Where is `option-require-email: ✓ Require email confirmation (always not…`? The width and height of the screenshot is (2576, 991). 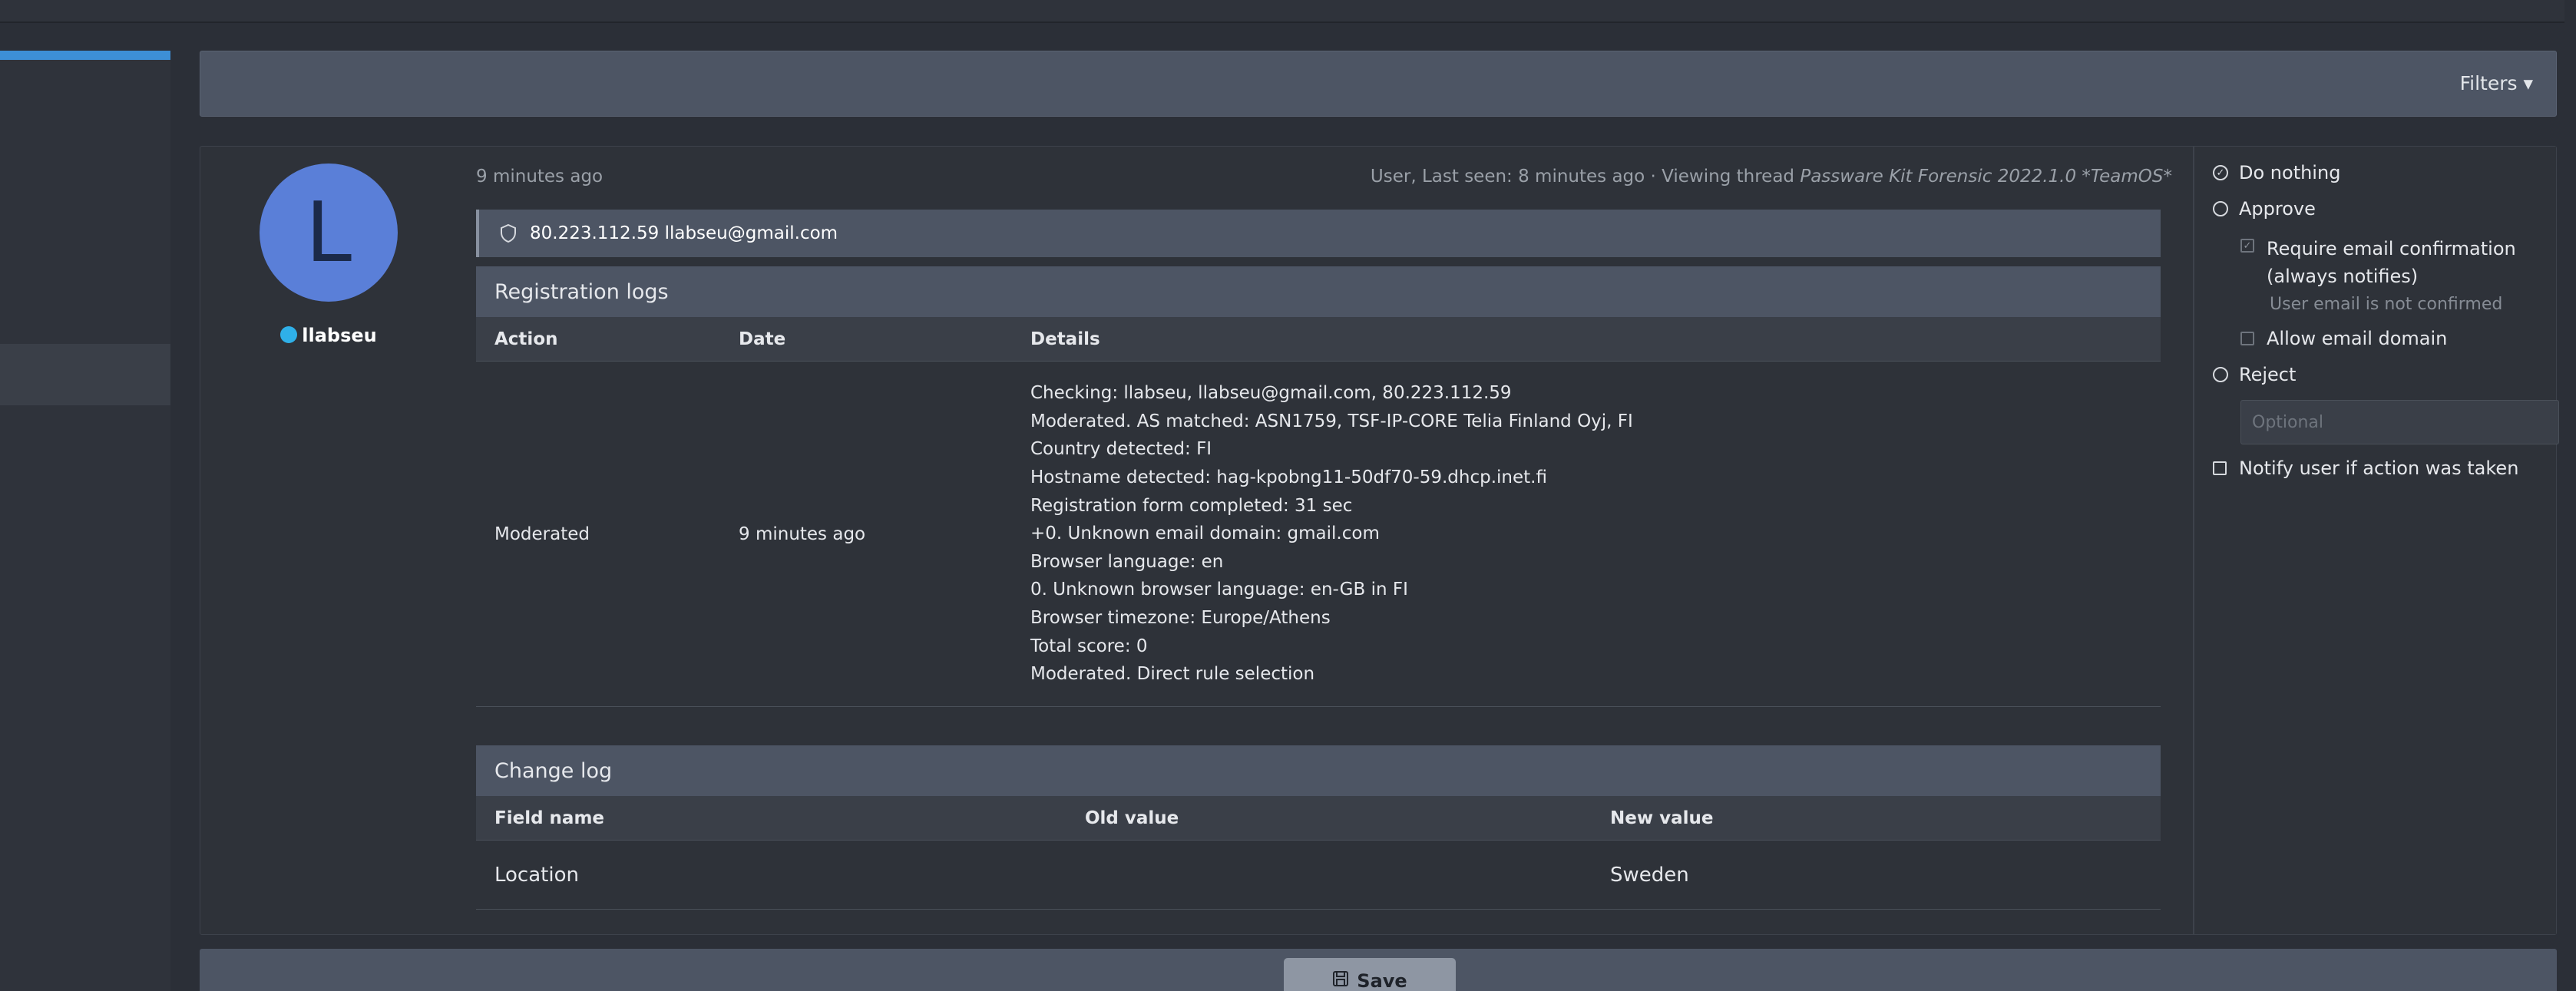
option-require-email: ✓ Require email confirmation (always not… is located at coordinates (2378, 262).